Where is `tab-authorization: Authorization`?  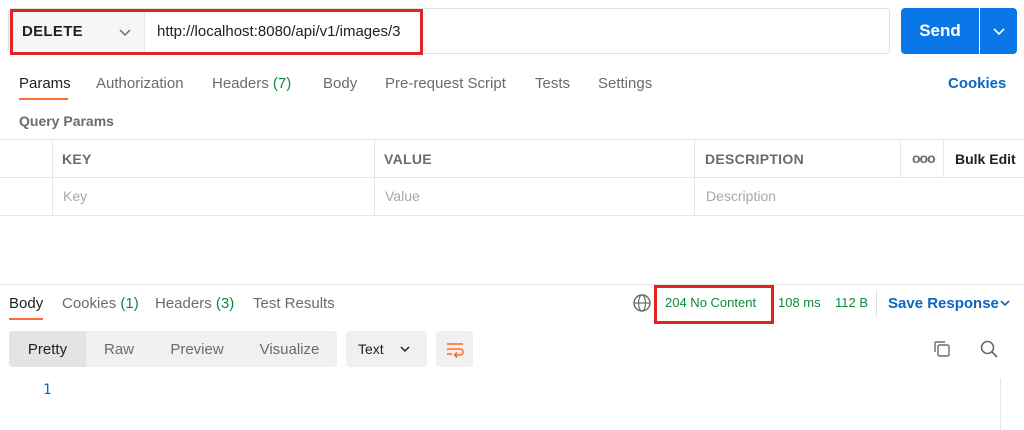
tab-authorization: Authorization is located at coordinates (140, 83).